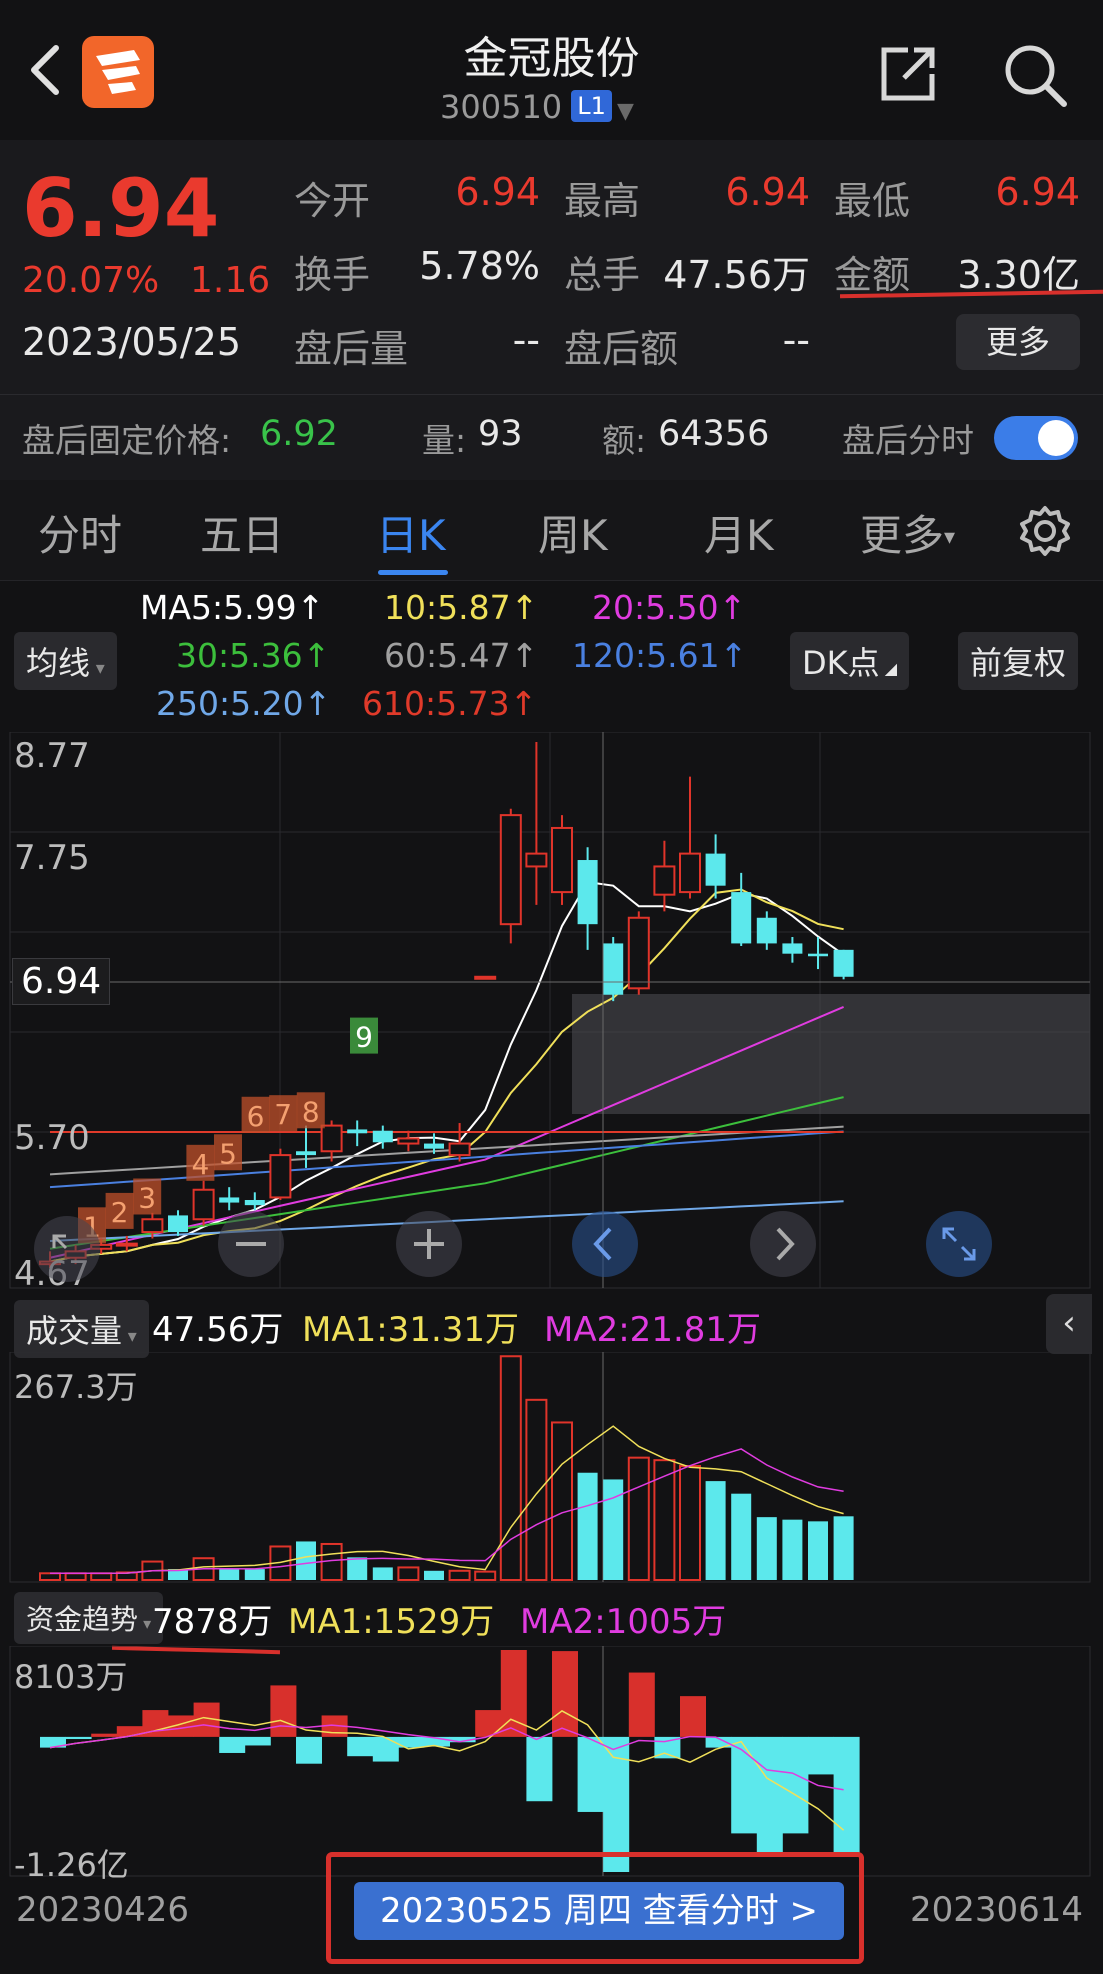 This screenshot has height=1974, width=1103. Describe the element at coordinates (767, 192) in the screenshot. I see `high-value: 6.94` at that location.